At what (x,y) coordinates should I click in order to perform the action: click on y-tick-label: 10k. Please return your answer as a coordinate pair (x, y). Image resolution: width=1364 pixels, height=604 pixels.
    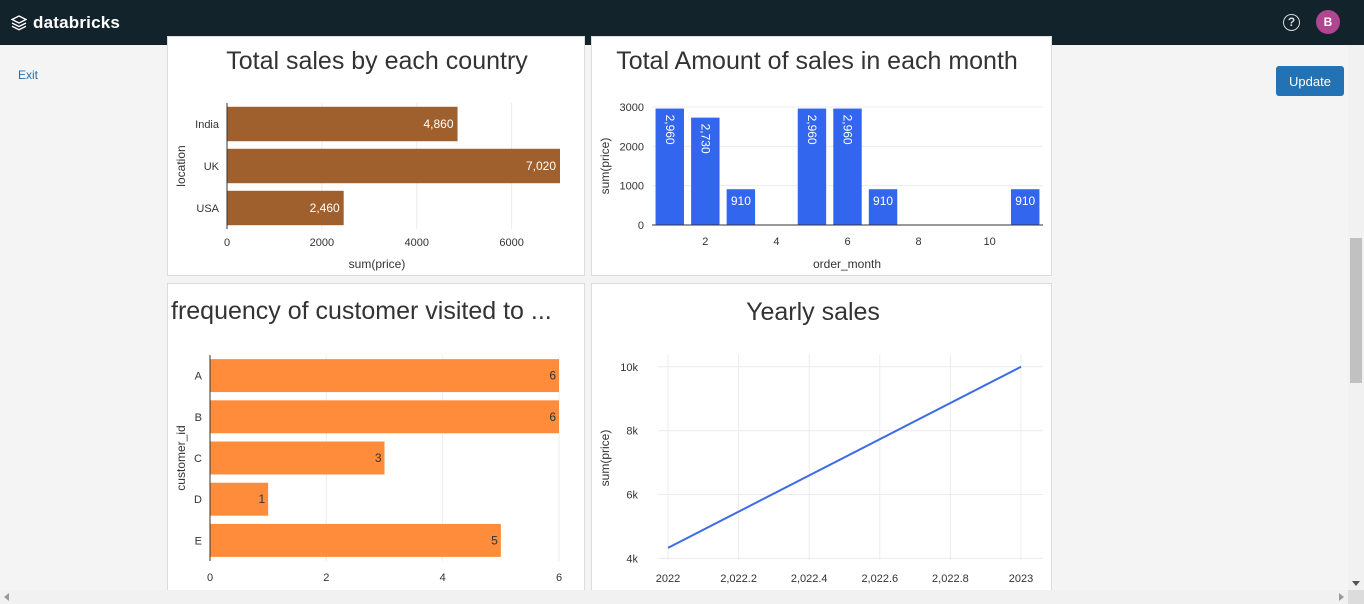
    Looking at the image, I should click on (629, 368).